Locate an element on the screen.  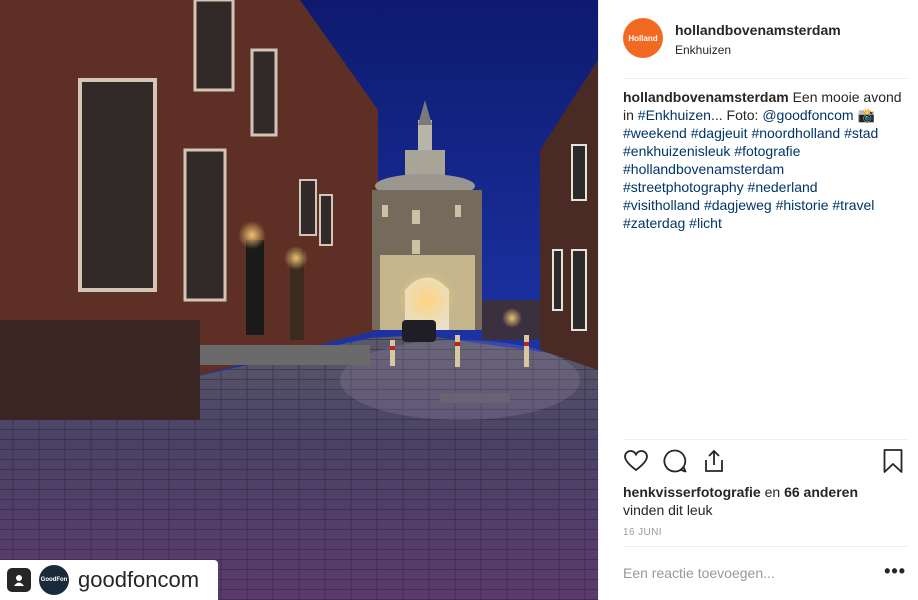
repost-badge: GoodFon goodfoncom is located at coordinates (109, 580).